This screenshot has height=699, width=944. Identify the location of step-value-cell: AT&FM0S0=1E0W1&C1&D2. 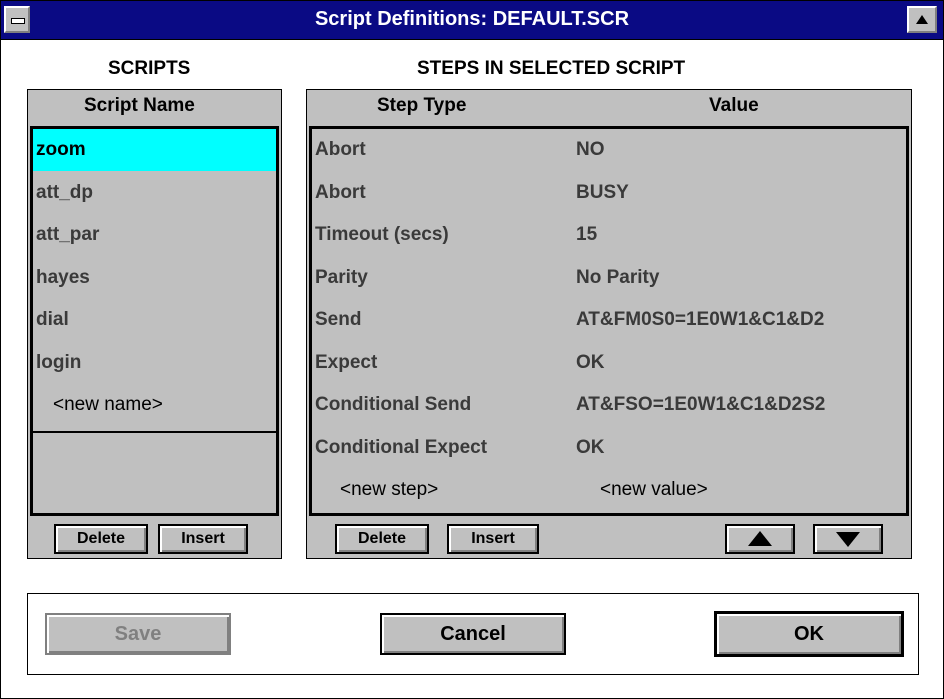
(741, 320).